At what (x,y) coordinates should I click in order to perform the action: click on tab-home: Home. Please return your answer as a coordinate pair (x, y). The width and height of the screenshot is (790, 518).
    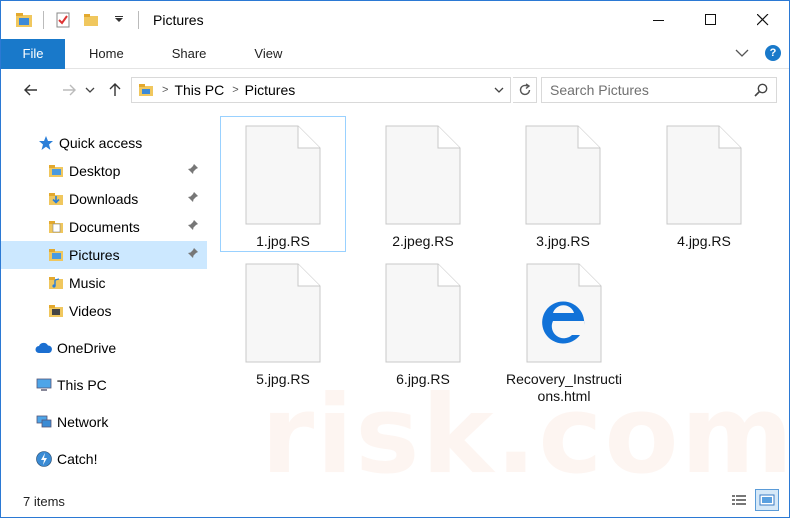
    Looking at the image, I should click on (106, 54).